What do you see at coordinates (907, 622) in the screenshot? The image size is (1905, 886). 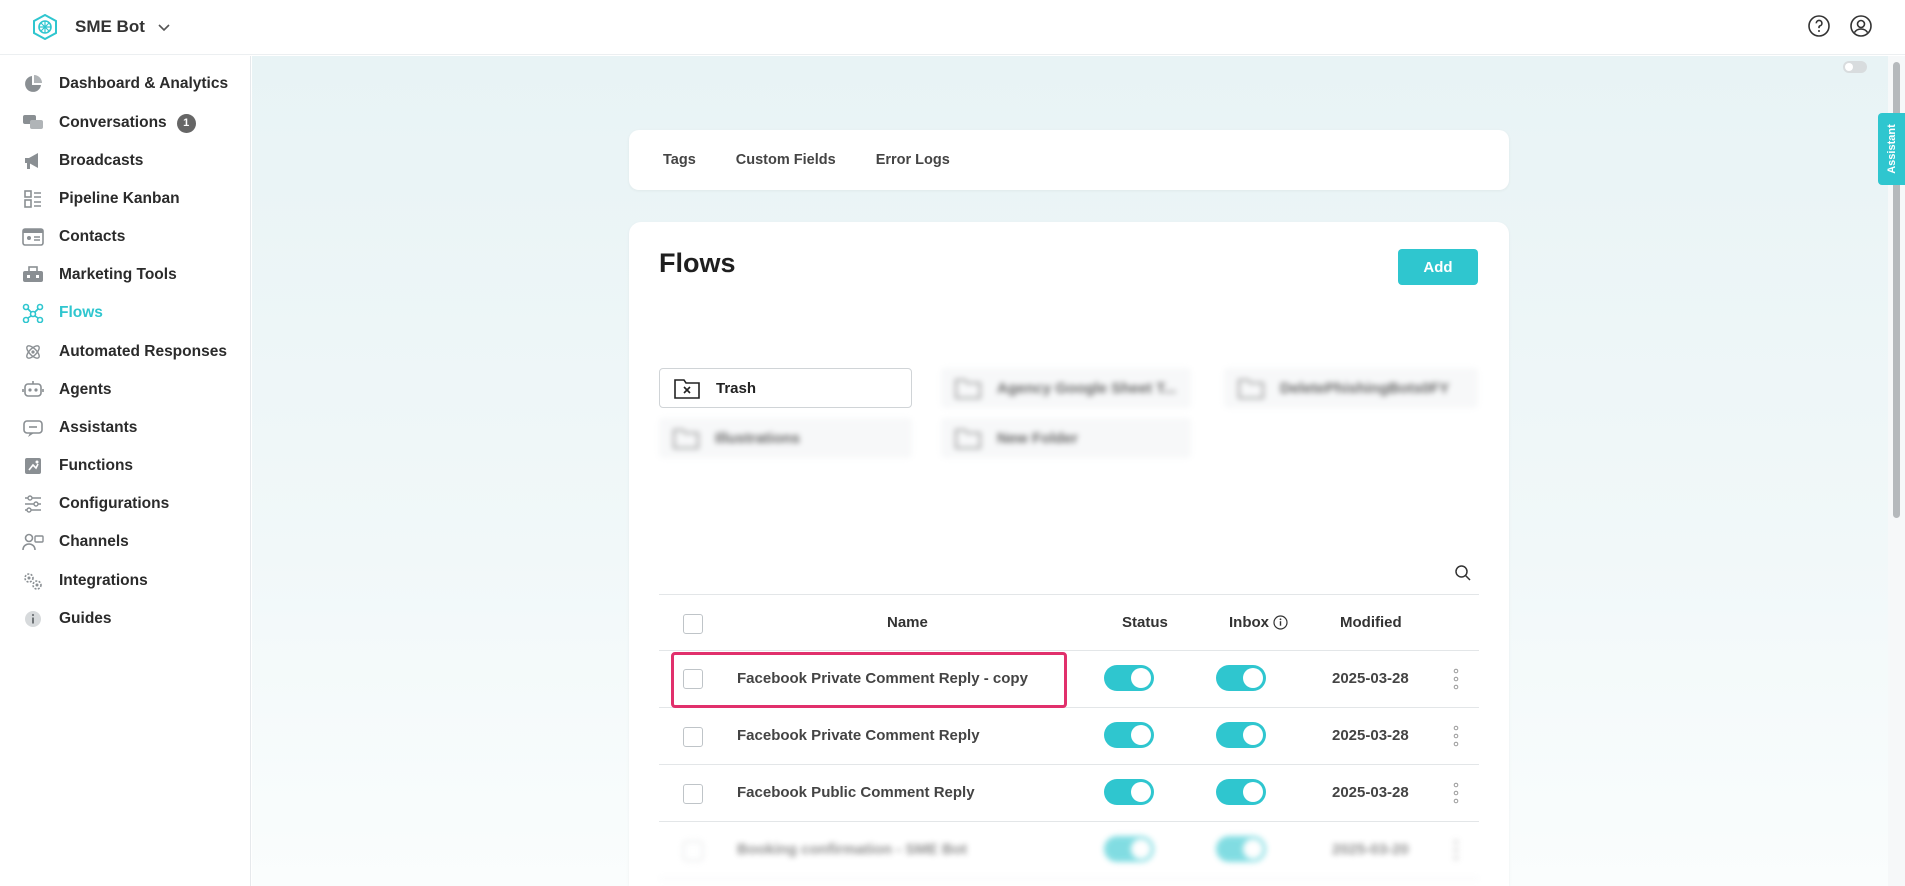 I see `column-name: Name` at bounding box center [907, 622].